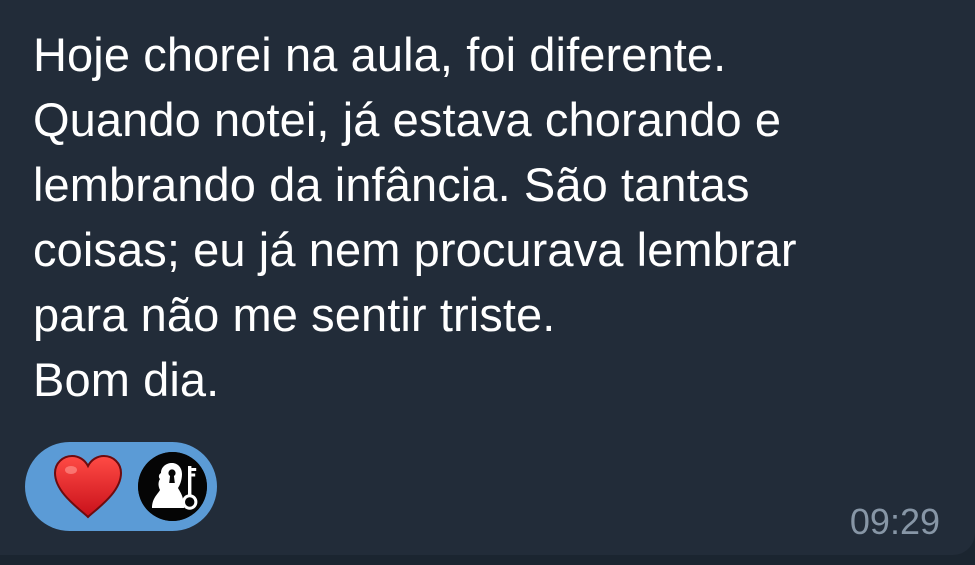 The height and width of the screenshot is (565, 975). I want to click on reaction-chip, so click(121, 486).